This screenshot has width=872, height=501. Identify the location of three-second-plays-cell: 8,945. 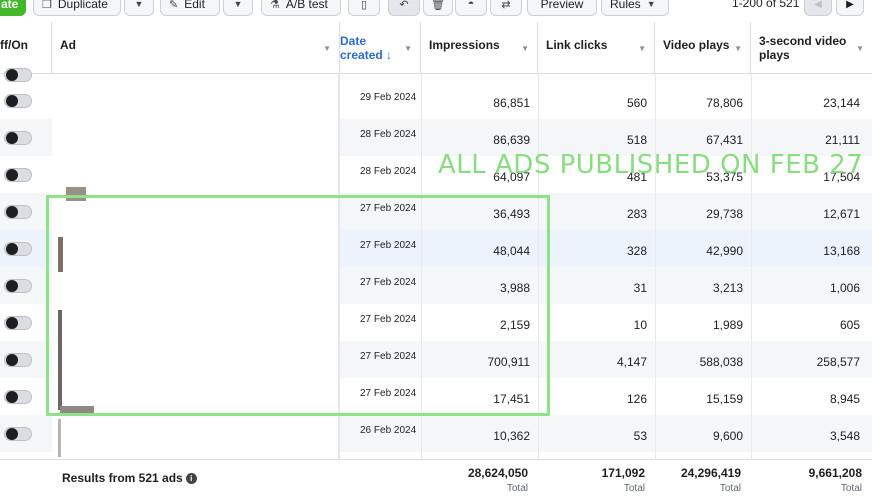
(844, 399).